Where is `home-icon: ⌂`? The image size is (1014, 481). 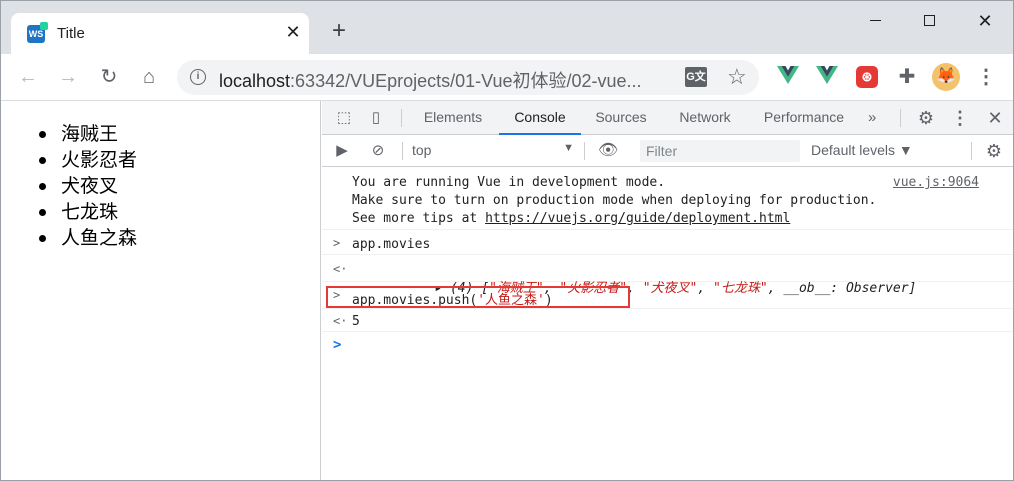 home-icon: ⌂ is located at coordinates (149, 77).